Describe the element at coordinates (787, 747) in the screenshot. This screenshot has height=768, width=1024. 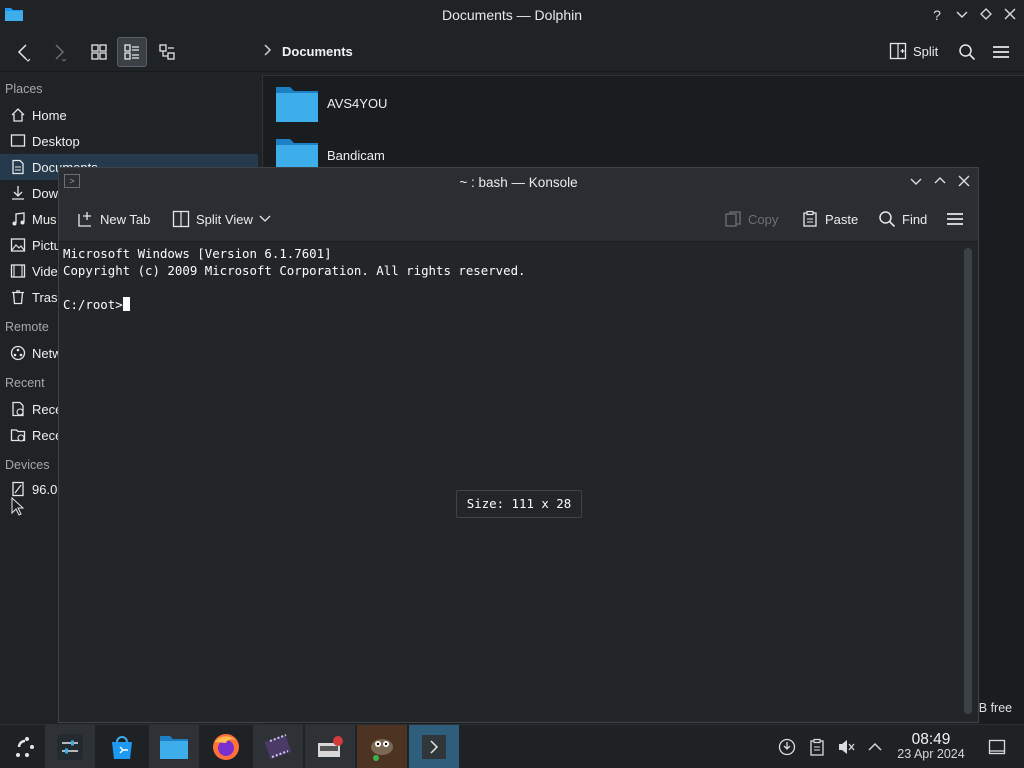
I see `tray-network-icon` at that location.